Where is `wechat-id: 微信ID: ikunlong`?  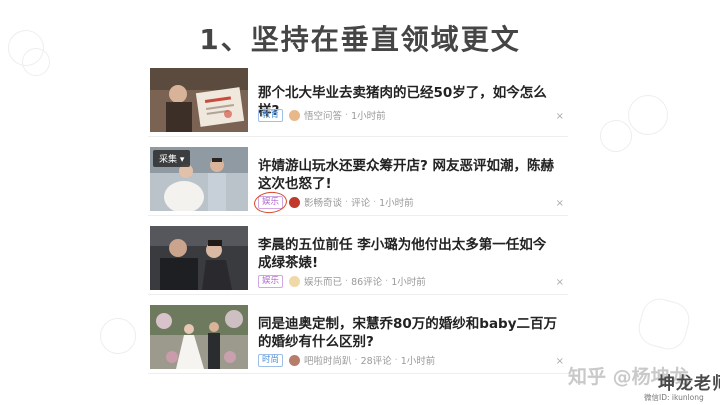
wechat-id: 微信ID: ikunlong is located at coordinates (674, 397).